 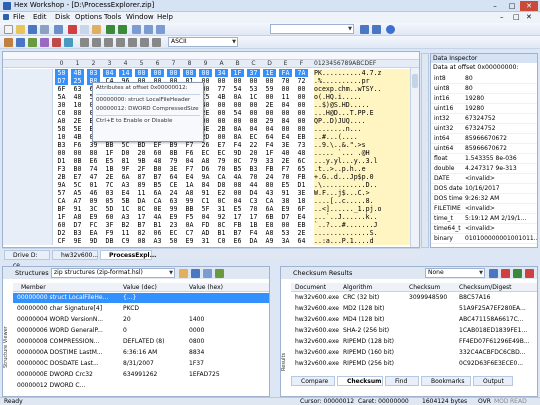 What do you see at coordinates (125, 177) in the screenshot?
I see `hex-byte: 6A` at bounding box center [125, 177].